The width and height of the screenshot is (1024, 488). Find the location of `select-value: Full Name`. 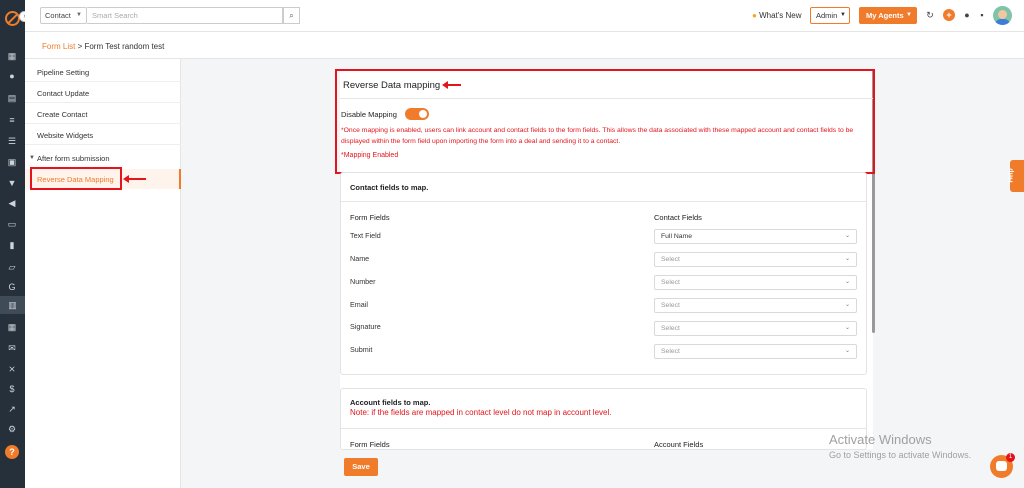

select-value: Full Name is located at coordinates (676, 236).